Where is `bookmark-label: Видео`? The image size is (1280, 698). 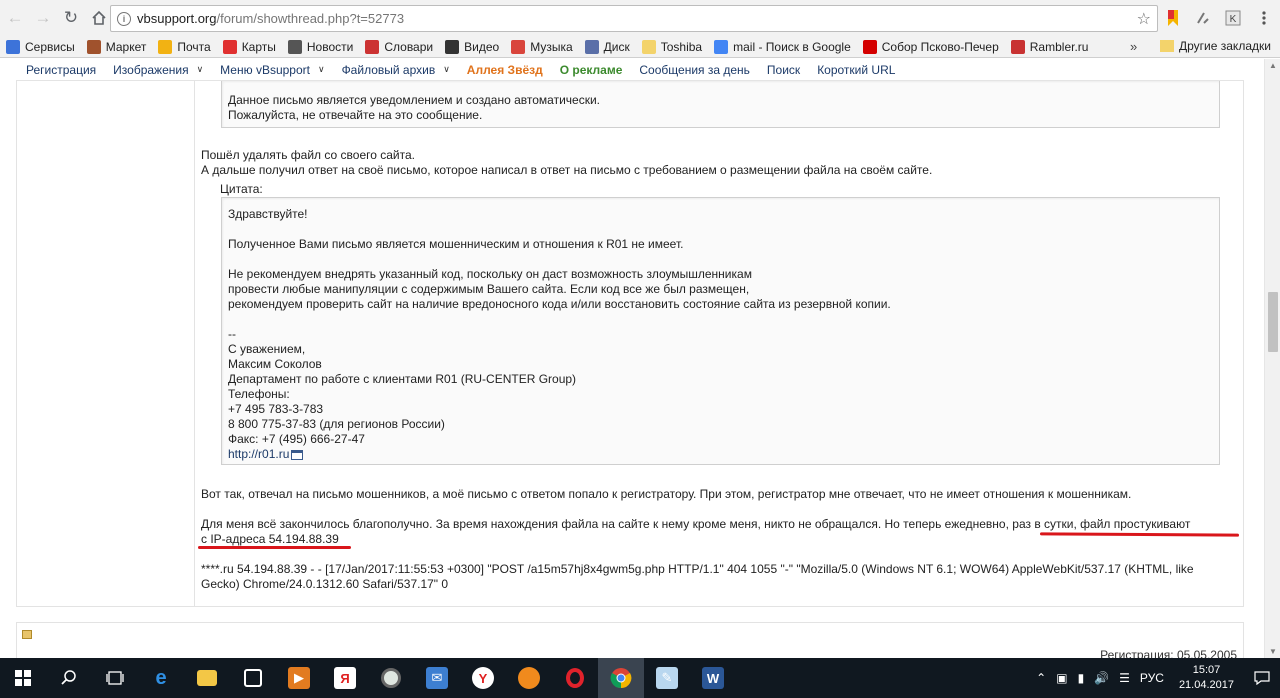 bookmark-label: Видео is located at coordinates (482, 46).